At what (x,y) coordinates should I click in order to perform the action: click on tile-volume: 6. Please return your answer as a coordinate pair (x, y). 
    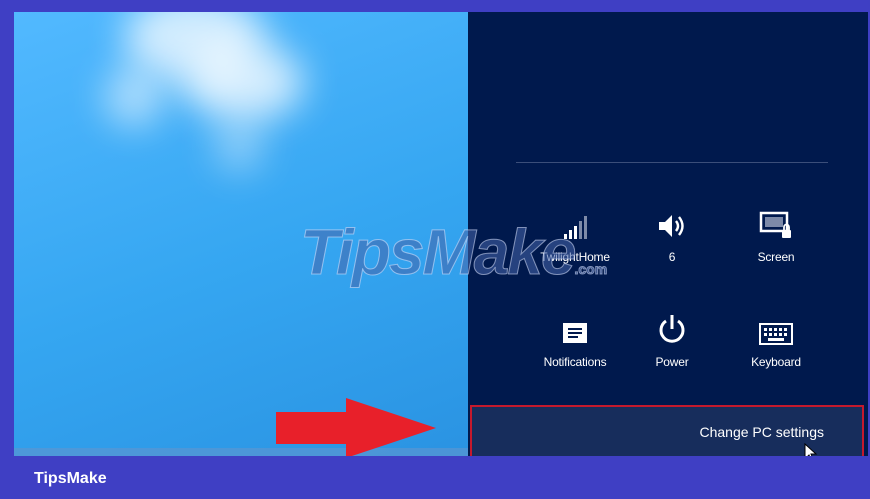
    Looking at the image, I should click on (672, 232).